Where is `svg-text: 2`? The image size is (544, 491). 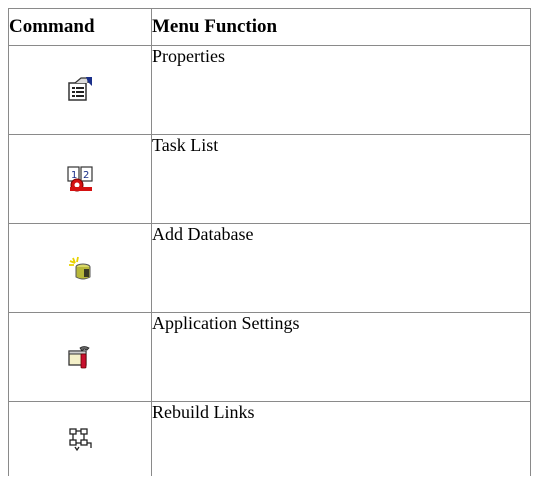
svg-text: 2 is located at coordinates (86, 175).